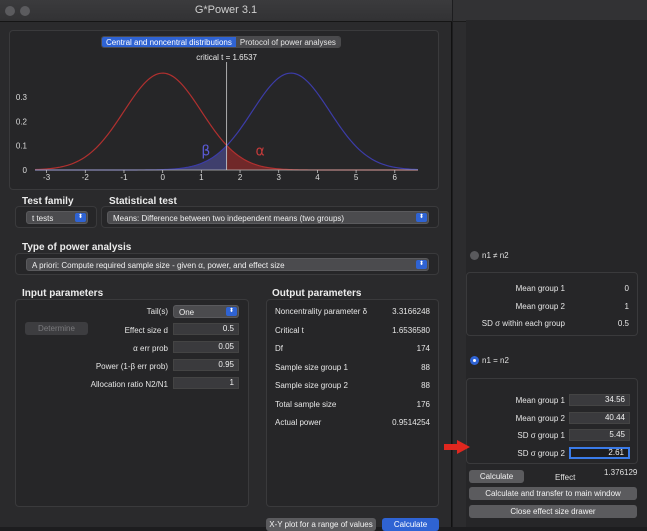 The image size is (647, 531). Describe the element at coordinates (131, 366) in the screenshot. I see `power-label: Power (1-β err prob)` at that location.